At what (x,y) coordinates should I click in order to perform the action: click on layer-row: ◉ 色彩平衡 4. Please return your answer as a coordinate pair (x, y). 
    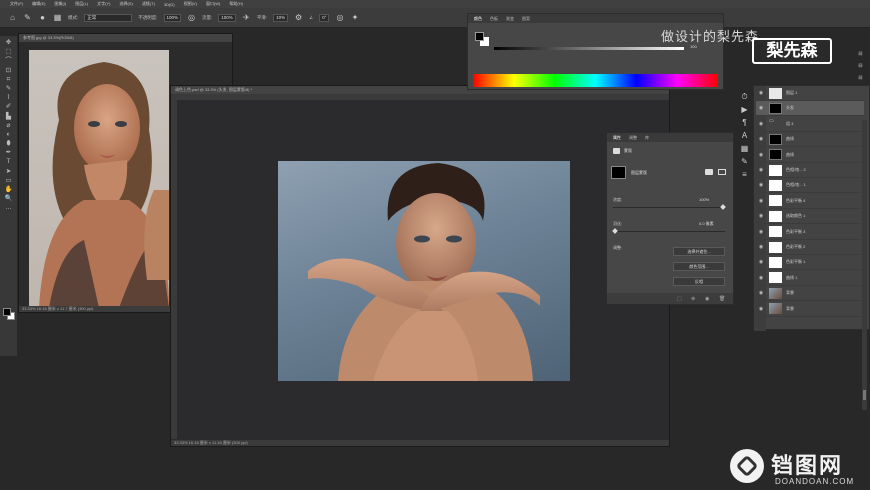
    Looking at the image, I should click on (810, 201).